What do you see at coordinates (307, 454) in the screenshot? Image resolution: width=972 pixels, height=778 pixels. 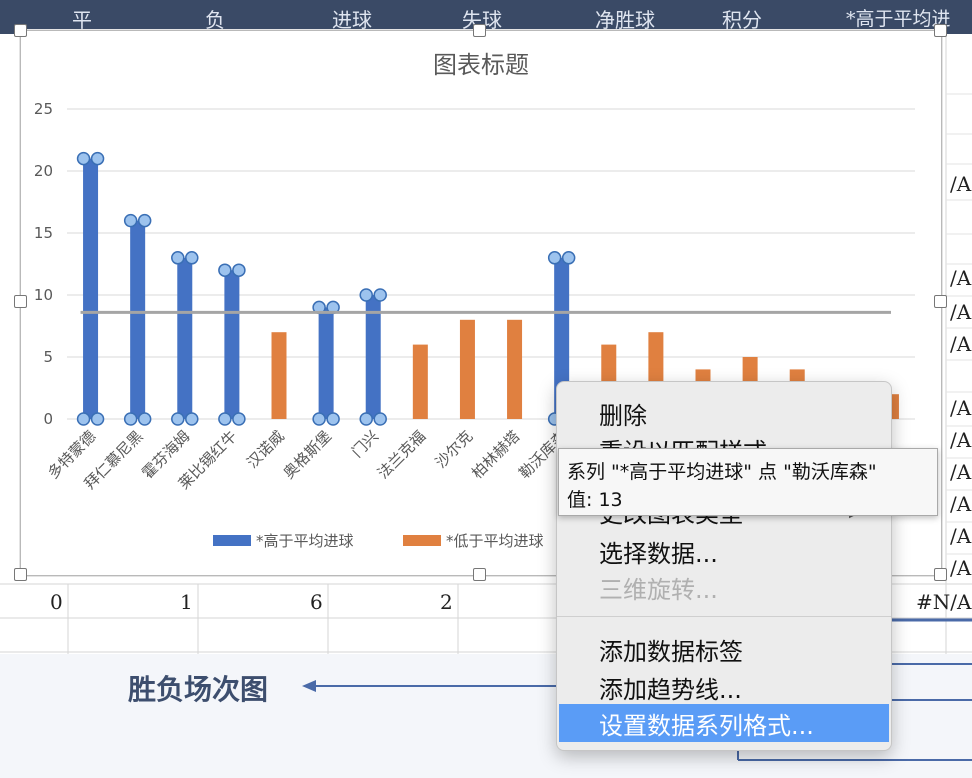 I see `x-tick-label: 奥格斯堡` at bounding box center [307, 454].